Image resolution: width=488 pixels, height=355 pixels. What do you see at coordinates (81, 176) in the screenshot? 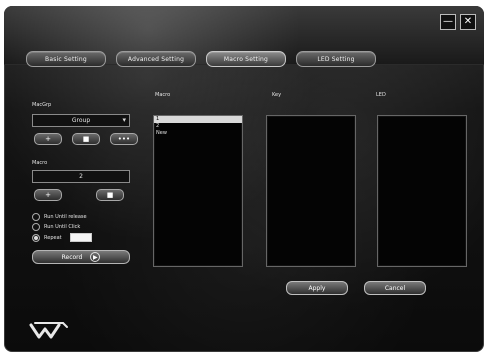
I see `macro-value-field: 2` at bounding box center [81, 176].